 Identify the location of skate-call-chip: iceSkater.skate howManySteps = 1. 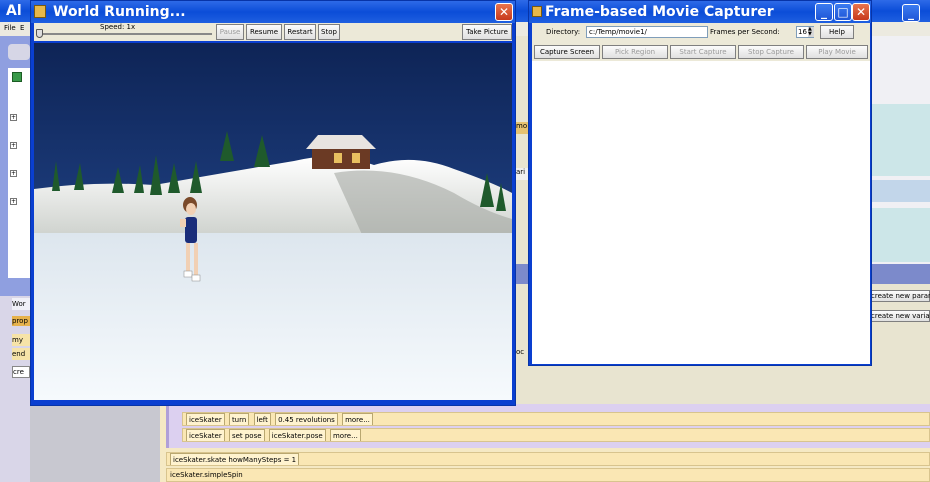
(235, 459).